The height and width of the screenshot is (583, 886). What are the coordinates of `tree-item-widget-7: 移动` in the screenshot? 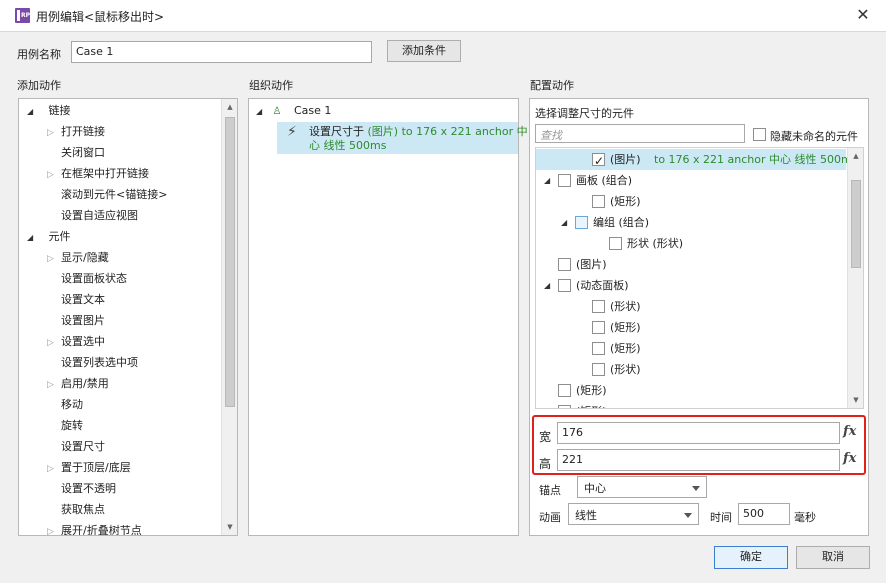 It's located at (65, 404).